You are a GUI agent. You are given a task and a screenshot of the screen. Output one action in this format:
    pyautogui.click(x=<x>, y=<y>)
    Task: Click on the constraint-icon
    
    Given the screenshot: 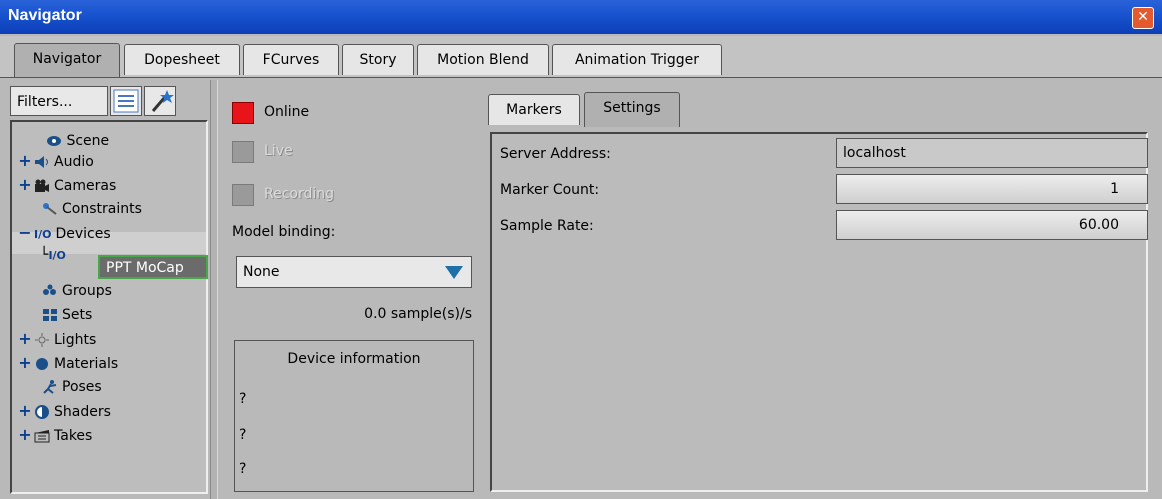 What is the action you would take?
    pyautogui.click(x=50, y=209)
    